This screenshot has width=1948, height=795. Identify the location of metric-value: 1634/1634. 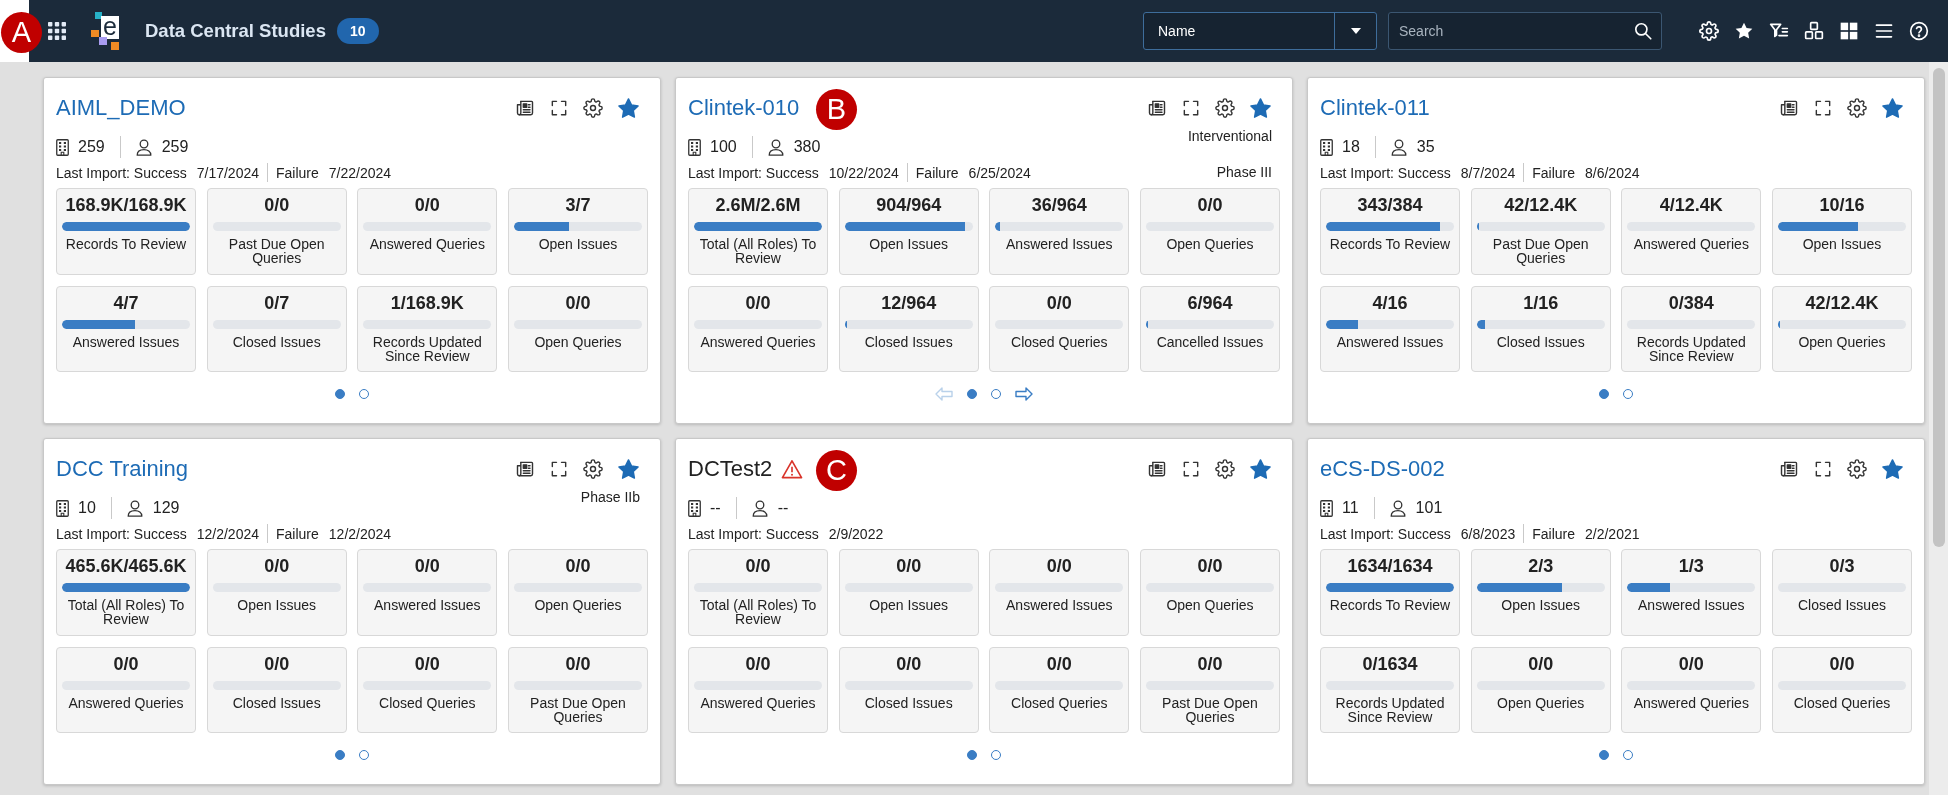
(1390, 566).